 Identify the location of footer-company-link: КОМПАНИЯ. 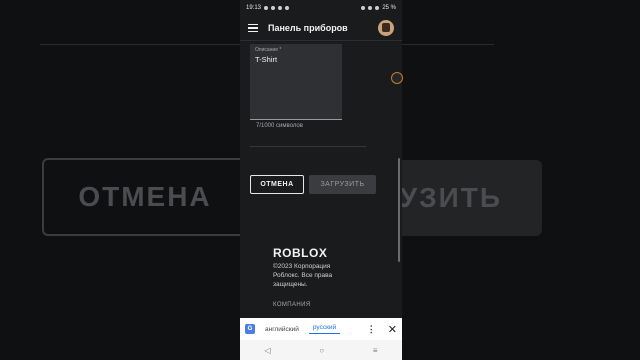
(292, 305).